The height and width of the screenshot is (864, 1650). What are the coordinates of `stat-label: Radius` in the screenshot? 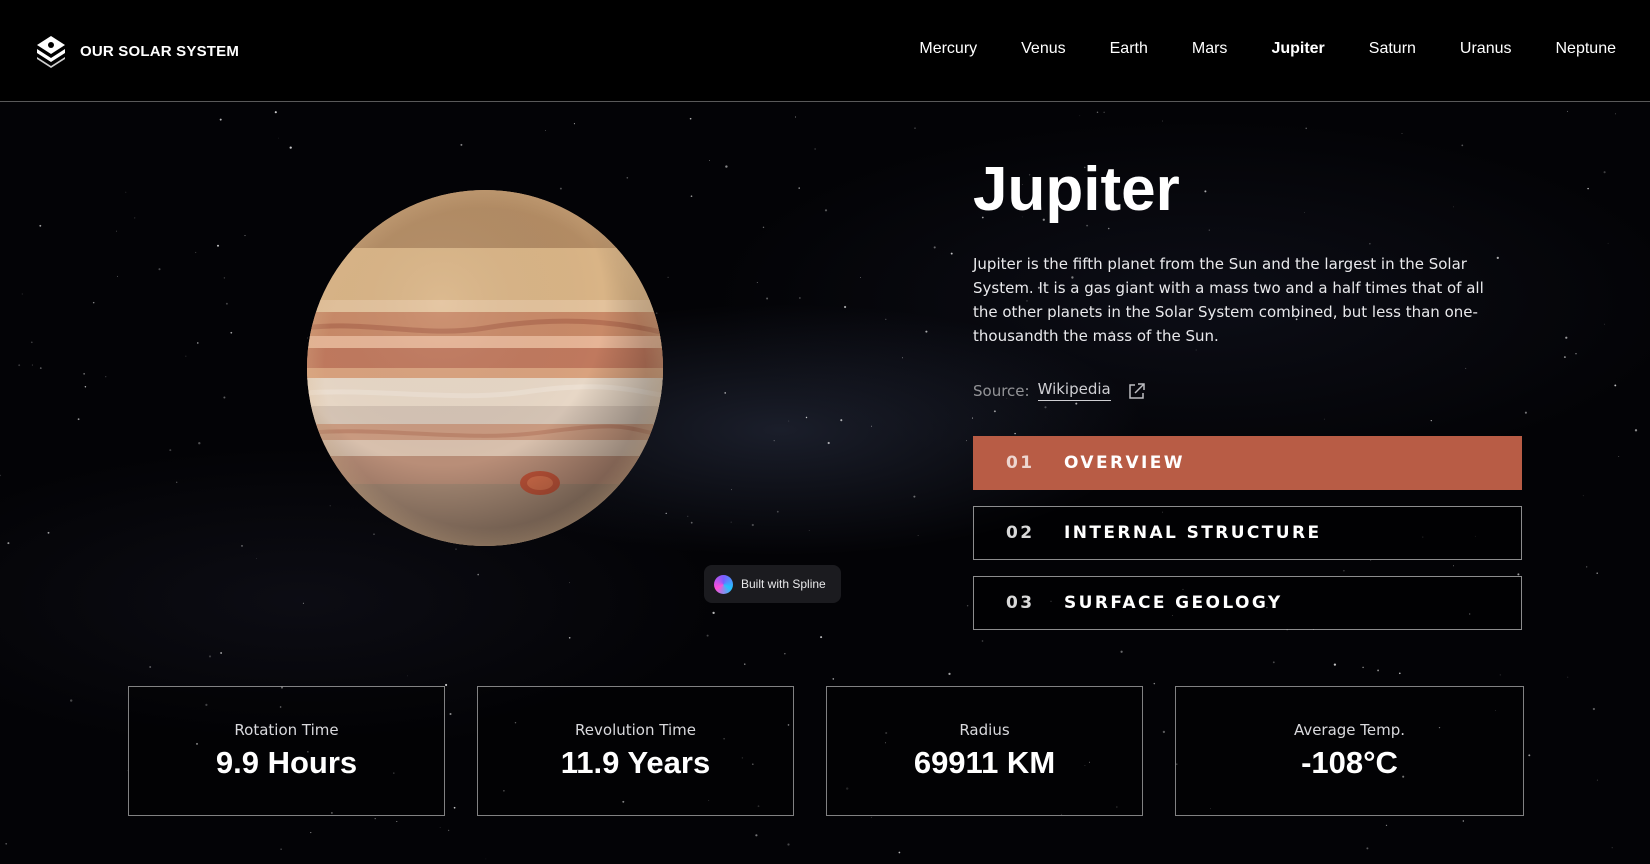 It's located at (984, 730).